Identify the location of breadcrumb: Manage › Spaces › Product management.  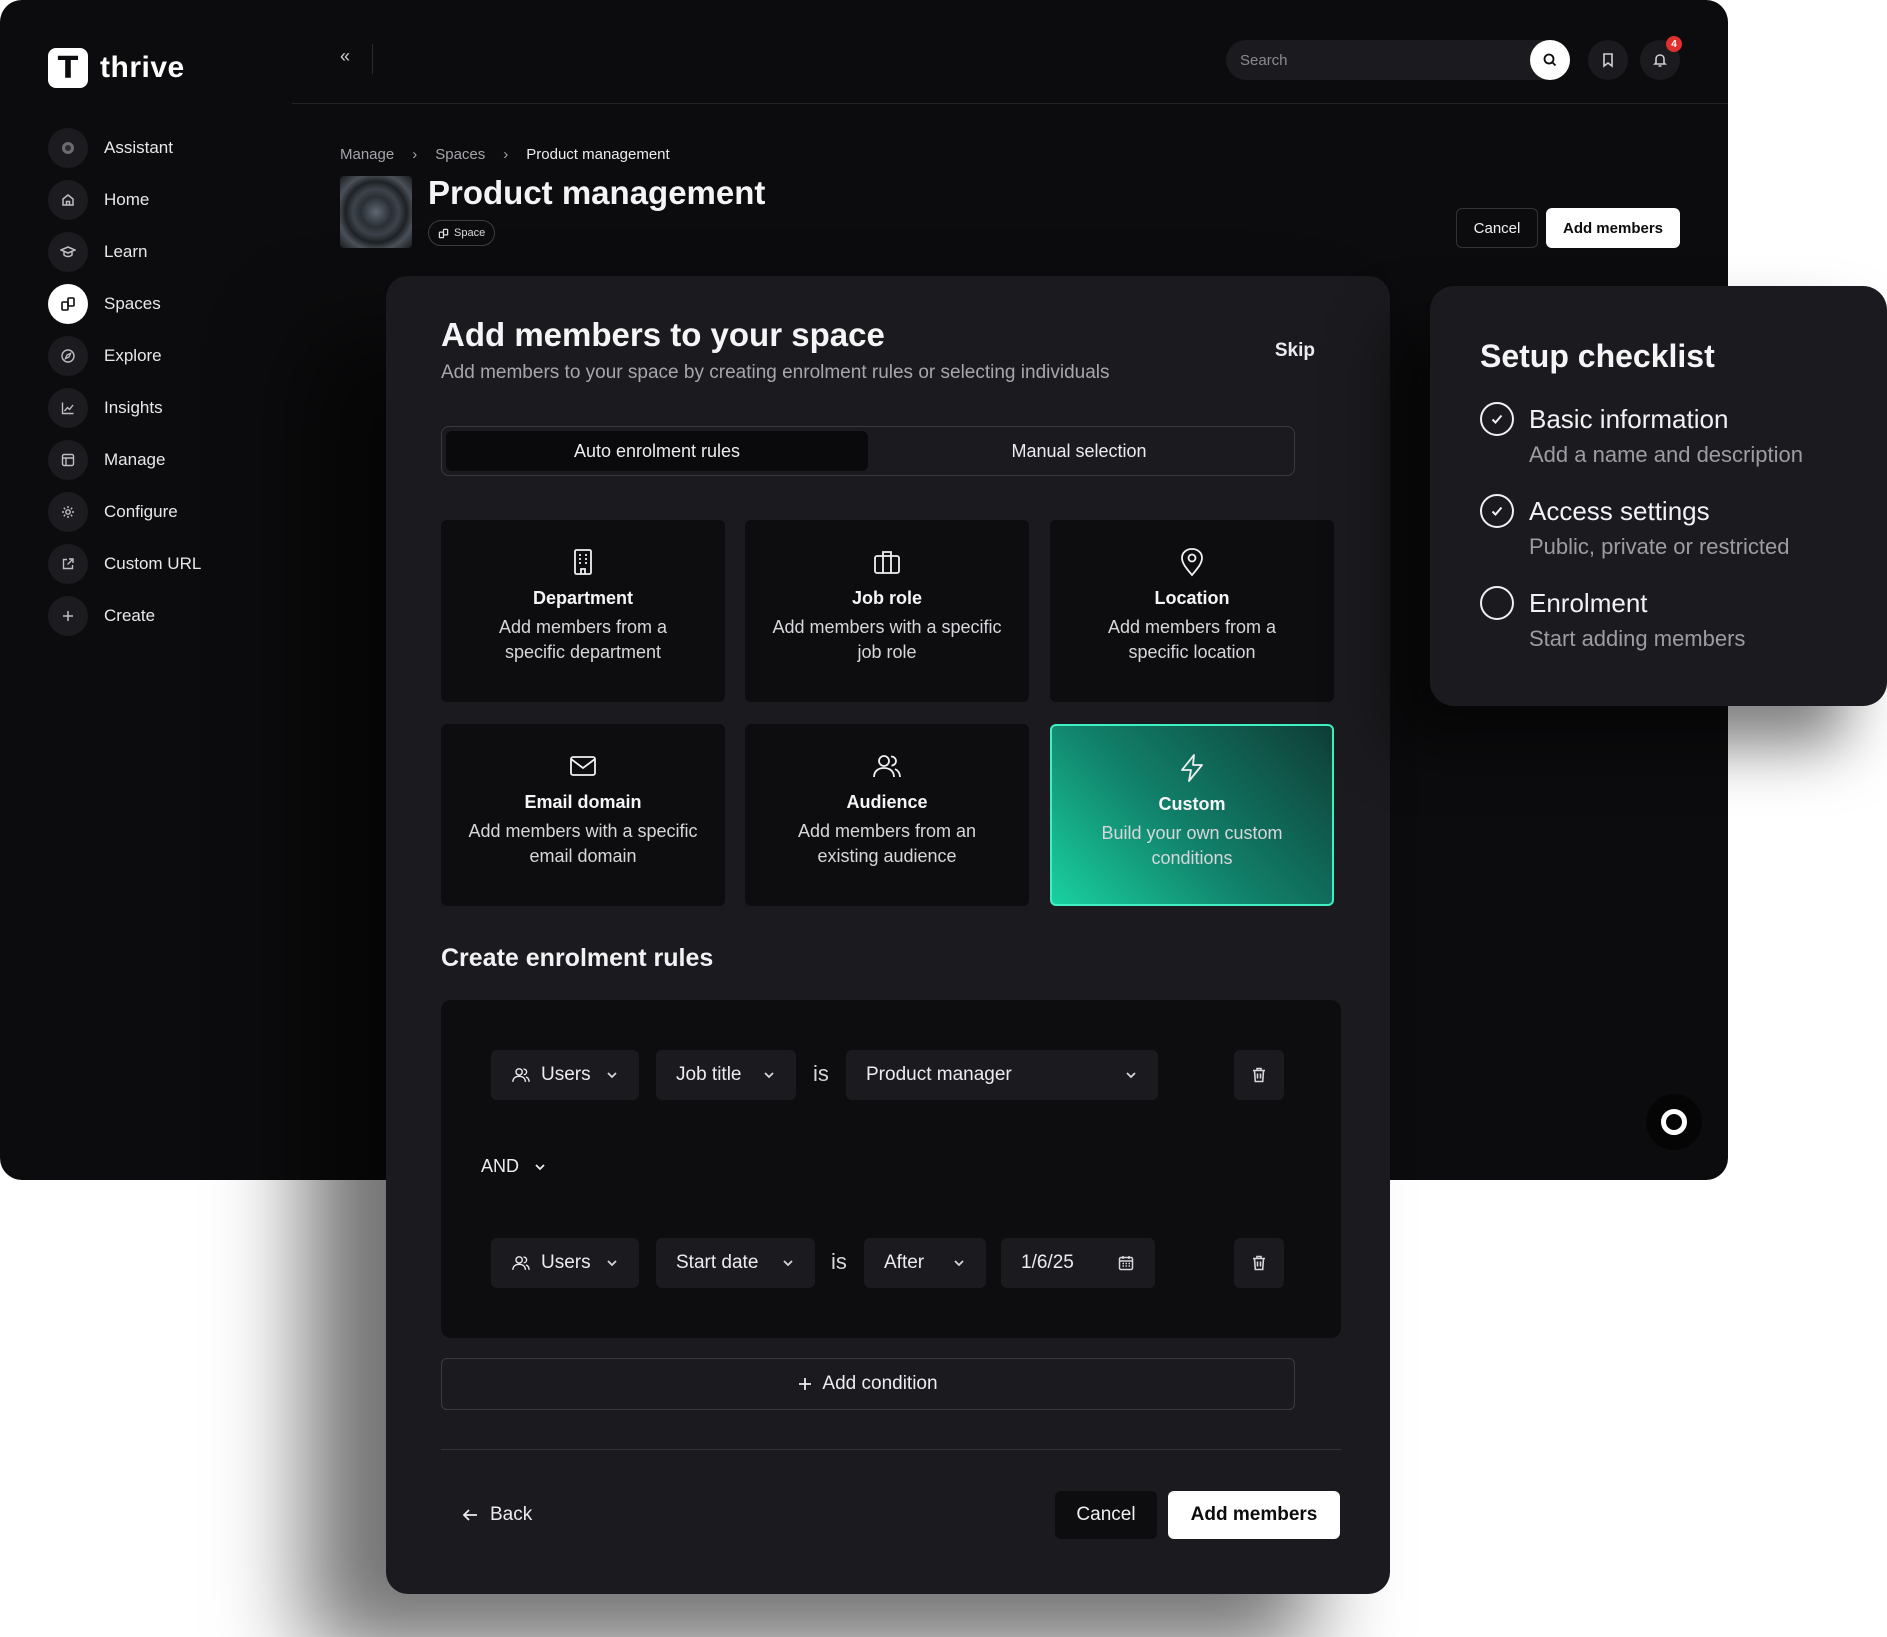
(505, 154).